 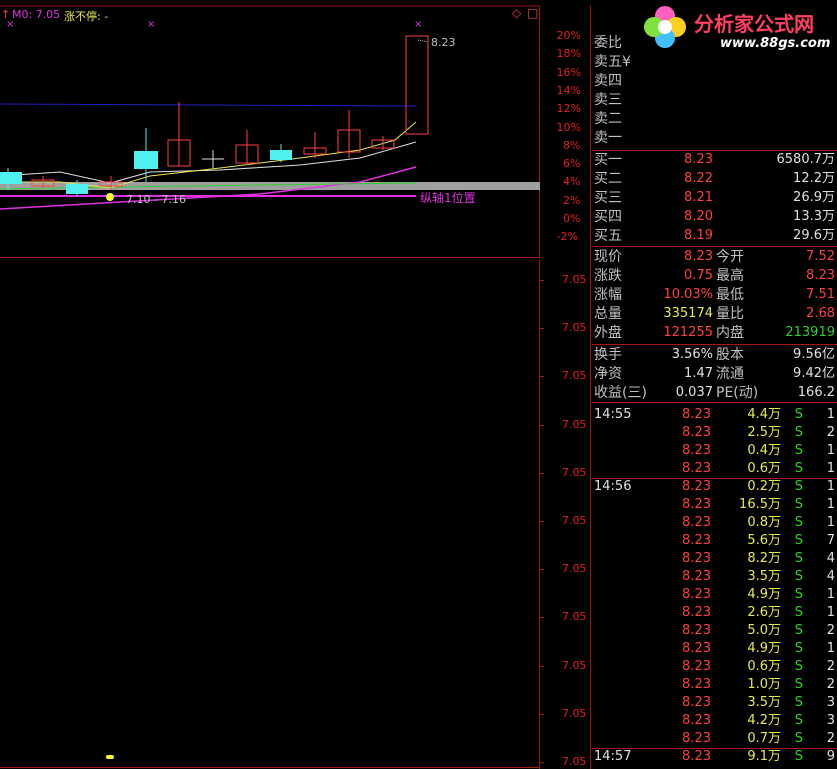 What do you see at coordinates (814, 373) in the screenshot?
I see `fundamental-value: 9.42亿` at bounding box center [814, 373].